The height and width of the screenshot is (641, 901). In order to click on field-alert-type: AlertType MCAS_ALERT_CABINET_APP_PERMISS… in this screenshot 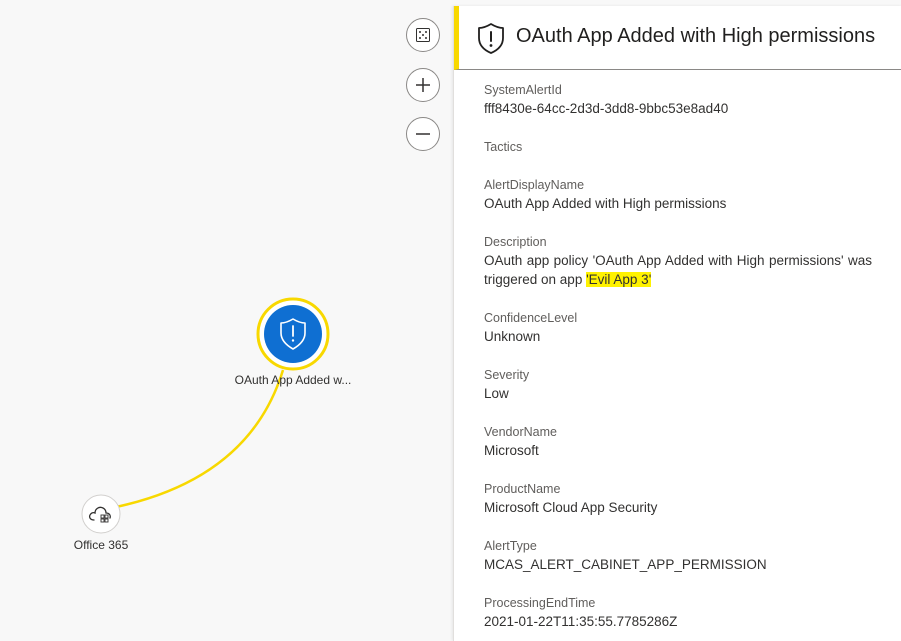, I will do `click(678, 555)`.